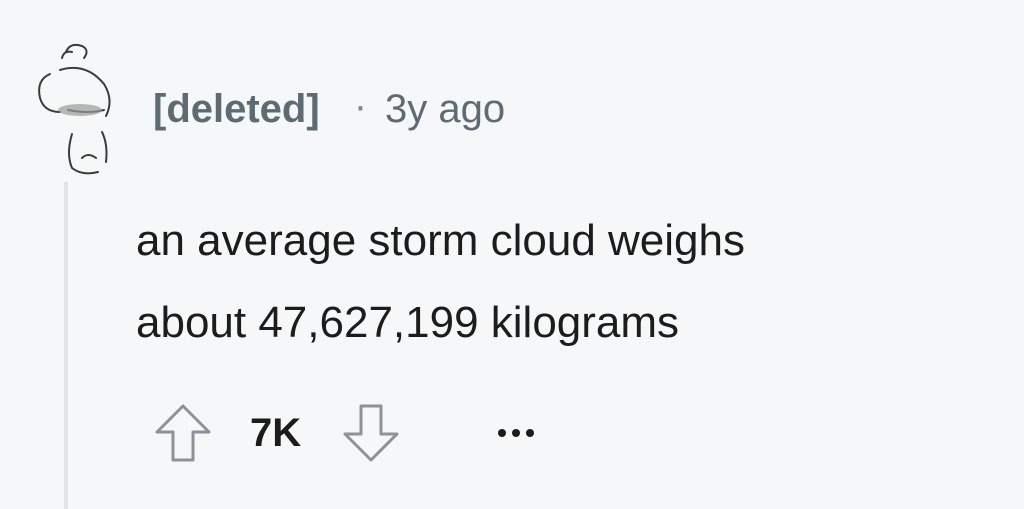 This screenshot has width=1024, height=509. I want to click on comment-text-line: about 47,627,199 kilograms, so click(408, 322).